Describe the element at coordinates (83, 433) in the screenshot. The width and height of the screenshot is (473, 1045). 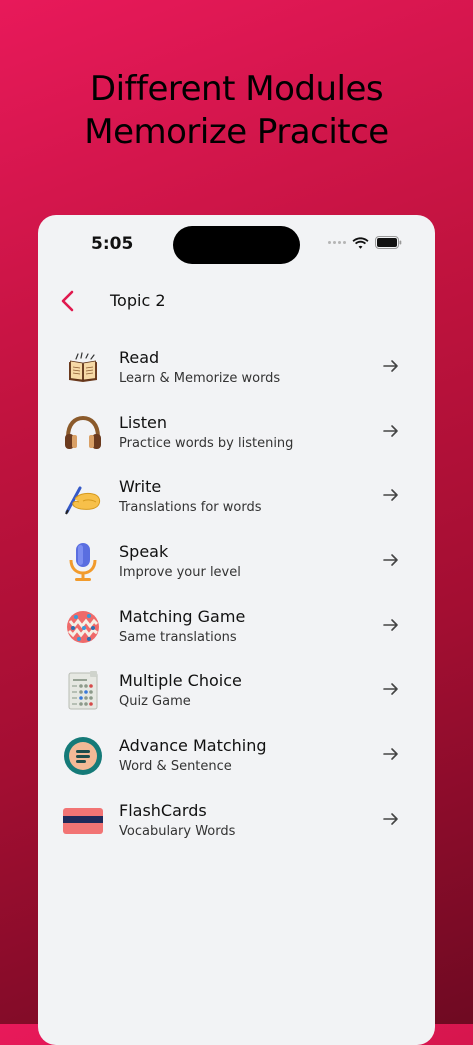
I see `headphones-icon` at that location.